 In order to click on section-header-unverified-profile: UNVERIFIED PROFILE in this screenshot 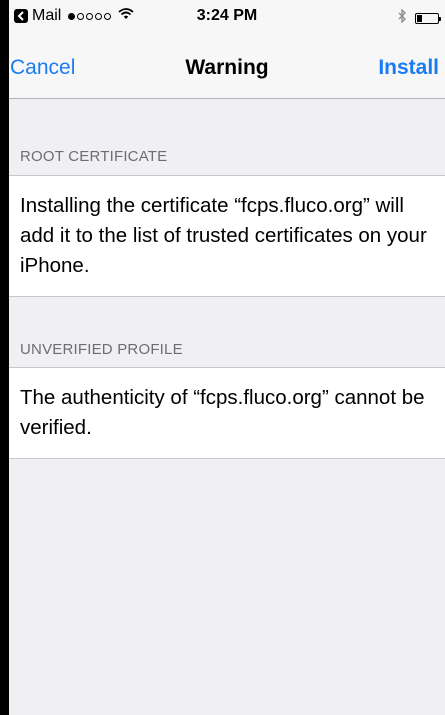, I will do `click(101, 349)`.